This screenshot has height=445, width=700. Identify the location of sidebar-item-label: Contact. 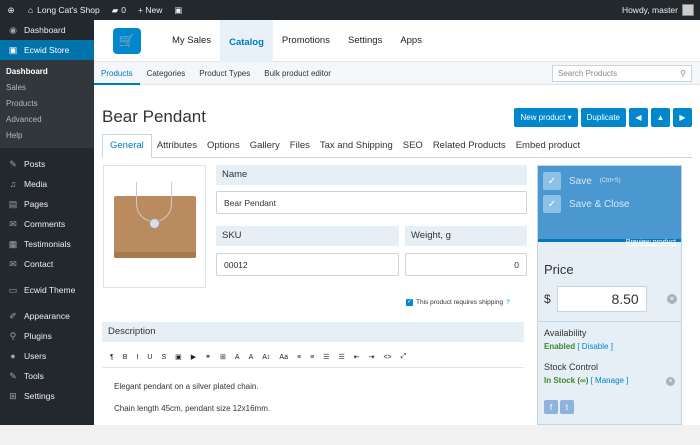
(39, 264).